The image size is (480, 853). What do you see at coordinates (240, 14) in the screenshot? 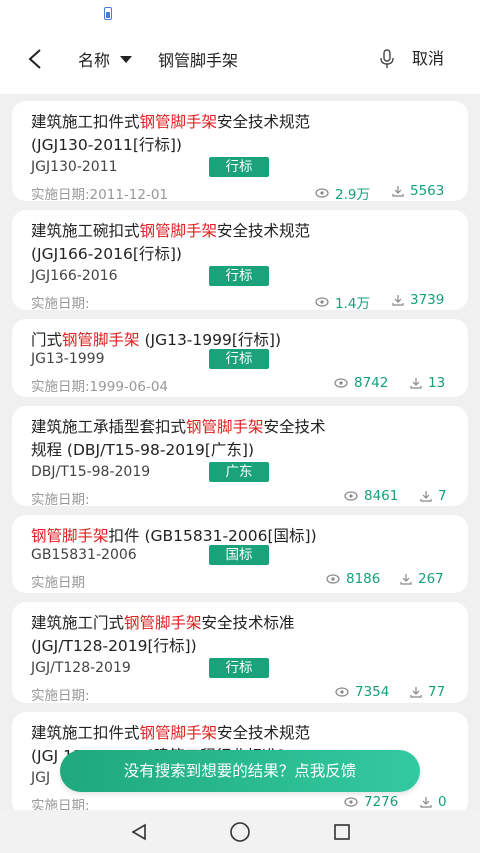
I see `status-bar` at bounding box center [240, 14].